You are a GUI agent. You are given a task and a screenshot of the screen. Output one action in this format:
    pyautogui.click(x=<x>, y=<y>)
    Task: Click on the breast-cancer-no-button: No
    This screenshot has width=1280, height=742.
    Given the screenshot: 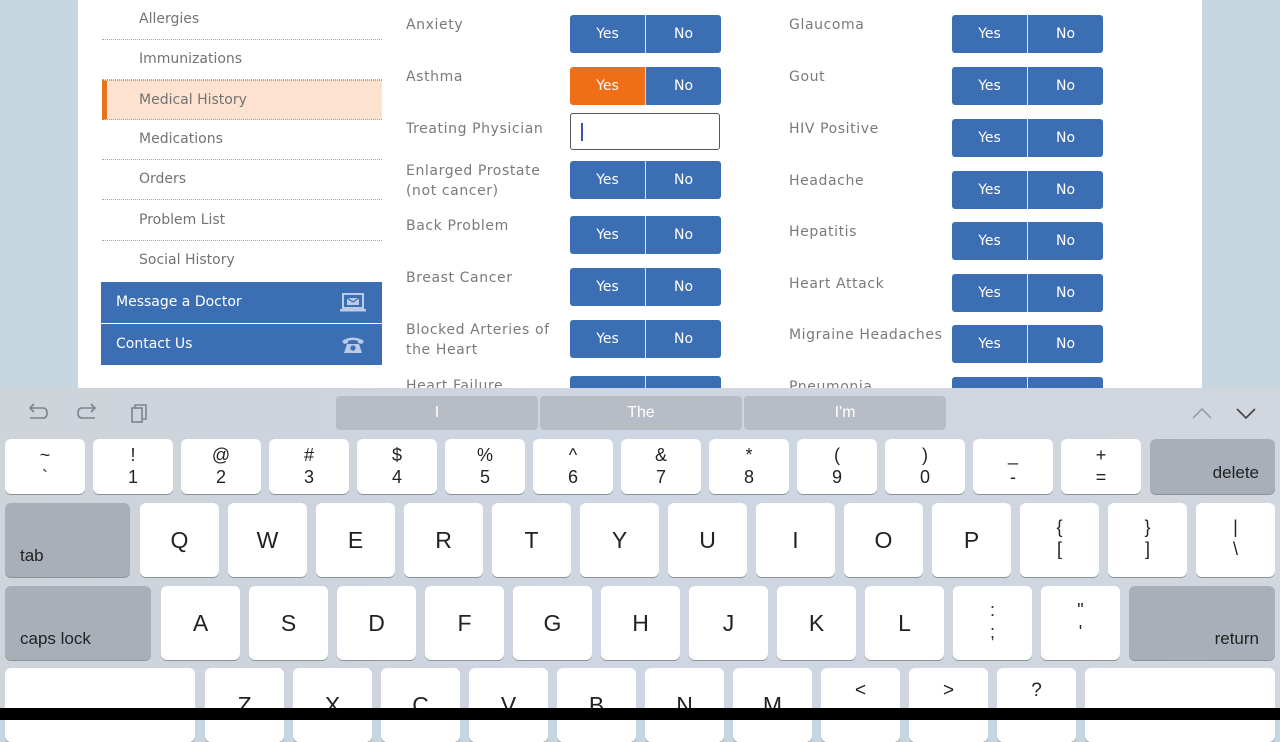 What is the action you would take?
    pyautogui.click(x=683, y=287)
    